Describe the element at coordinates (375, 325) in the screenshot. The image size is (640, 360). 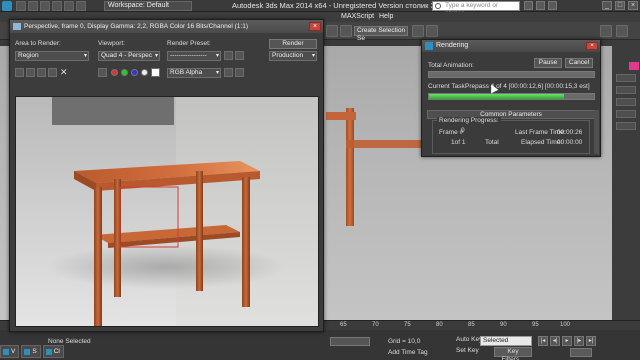
I see `timeline-tick: 70` at that location.